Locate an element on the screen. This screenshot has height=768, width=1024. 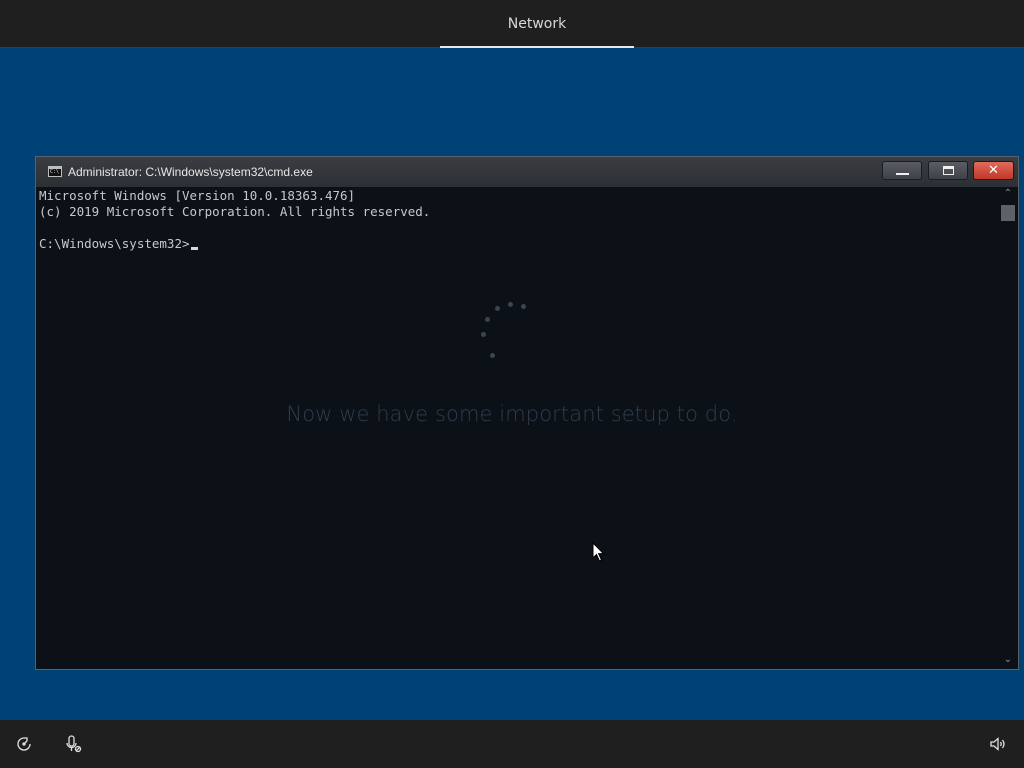
microphone-icon is located at coordinates (73, 744).